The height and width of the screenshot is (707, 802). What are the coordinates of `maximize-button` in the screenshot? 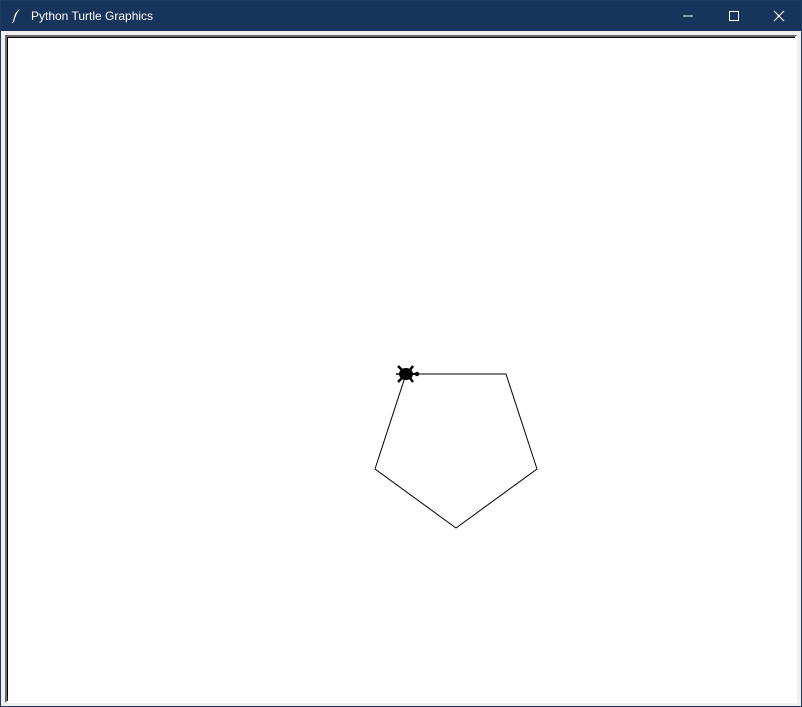 It's located at (734, 16).